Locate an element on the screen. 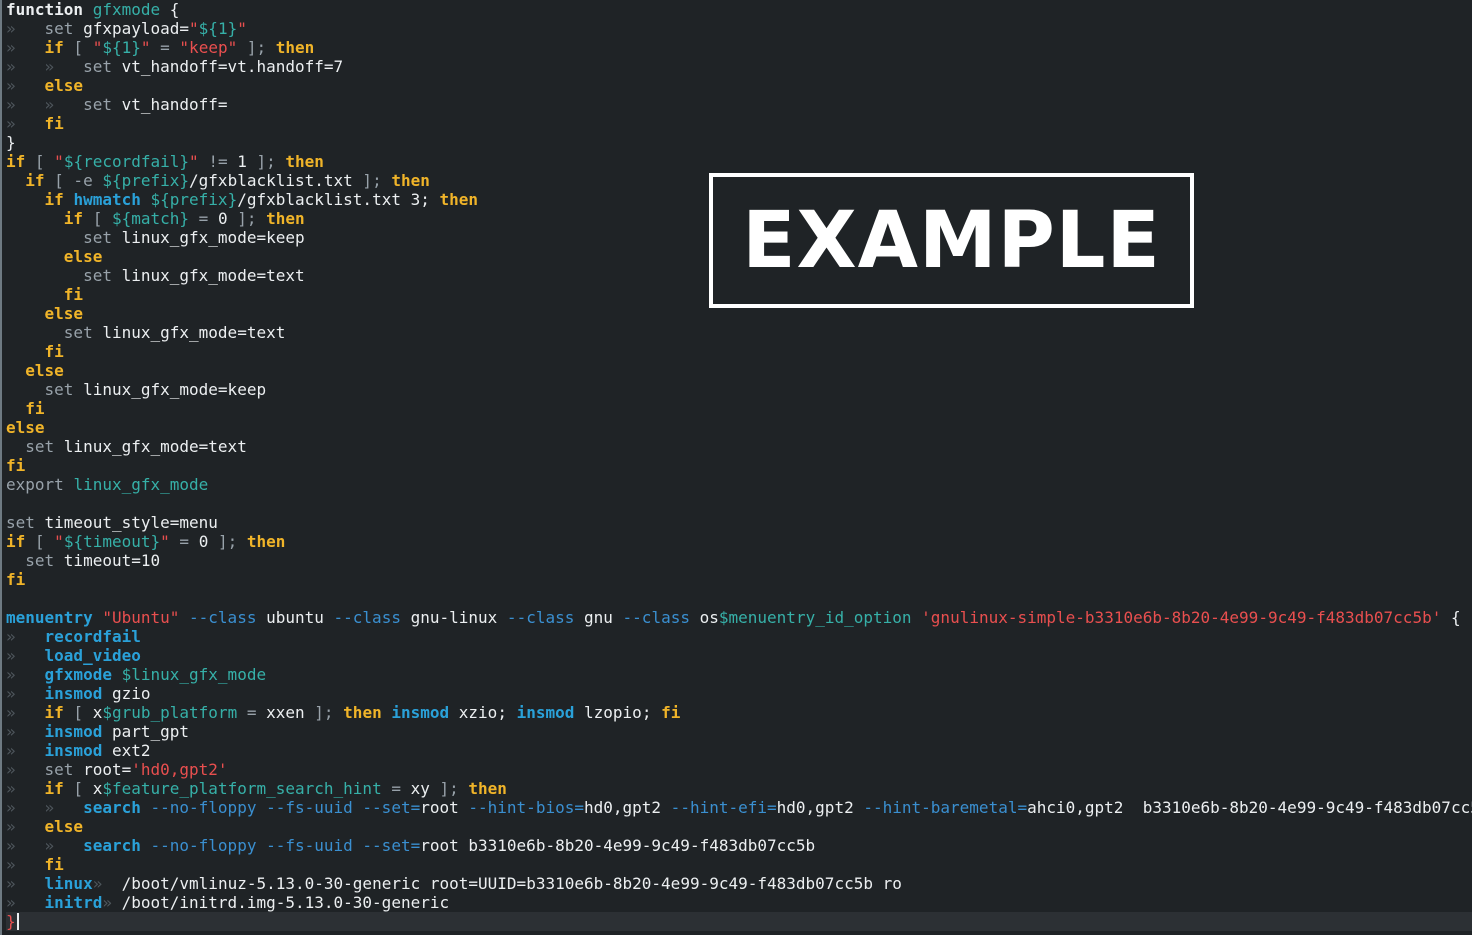  code-line: » if [ "${1}" = "keep" ]; then is located at coordinates (739, 47).